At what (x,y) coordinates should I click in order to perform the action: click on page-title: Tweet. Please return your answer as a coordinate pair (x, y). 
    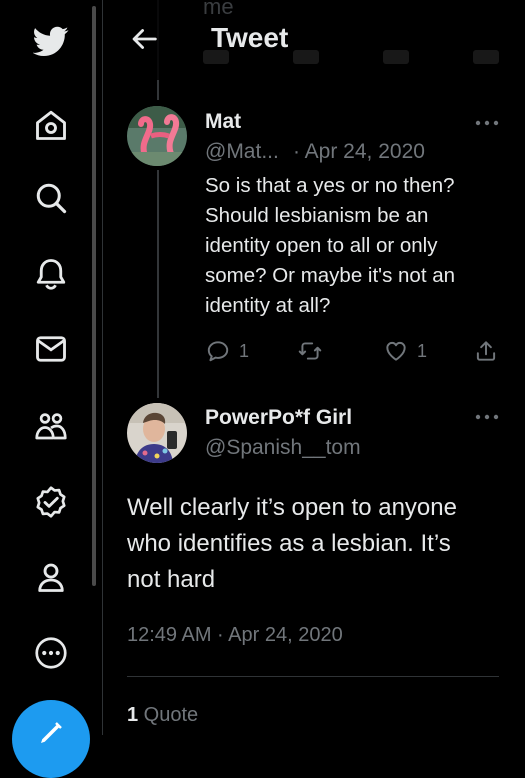
    Looking at the image, I should click on (250, 37).